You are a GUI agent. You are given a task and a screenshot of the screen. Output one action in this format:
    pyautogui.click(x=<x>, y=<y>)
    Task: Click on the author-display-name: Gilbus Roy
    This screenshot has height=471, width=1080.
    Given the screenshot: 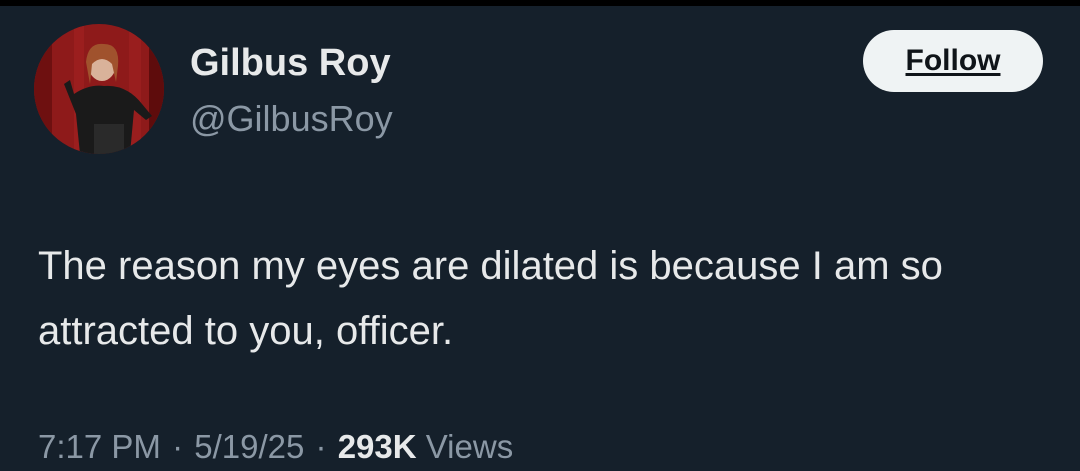 What is the action you would take?
    pyautogui.click(x=290, y=63)
    